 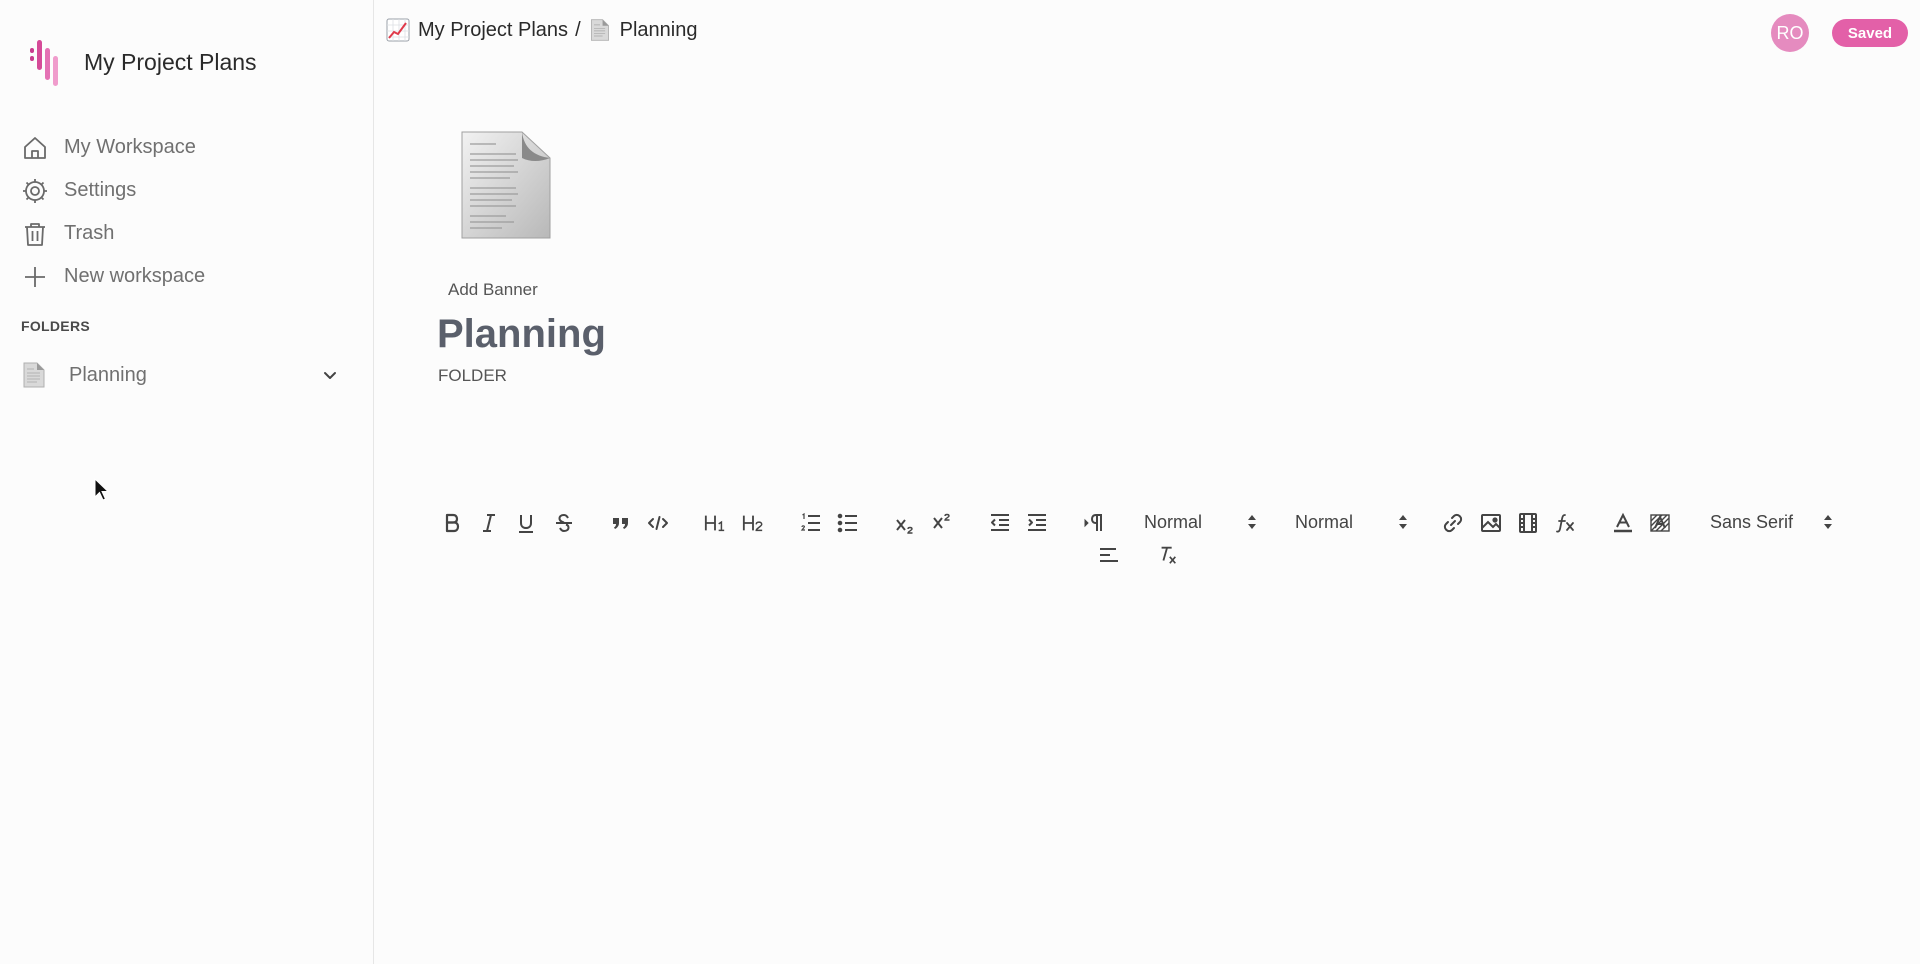 I want to click on page-title: Planning, so click(x=521, y=334).